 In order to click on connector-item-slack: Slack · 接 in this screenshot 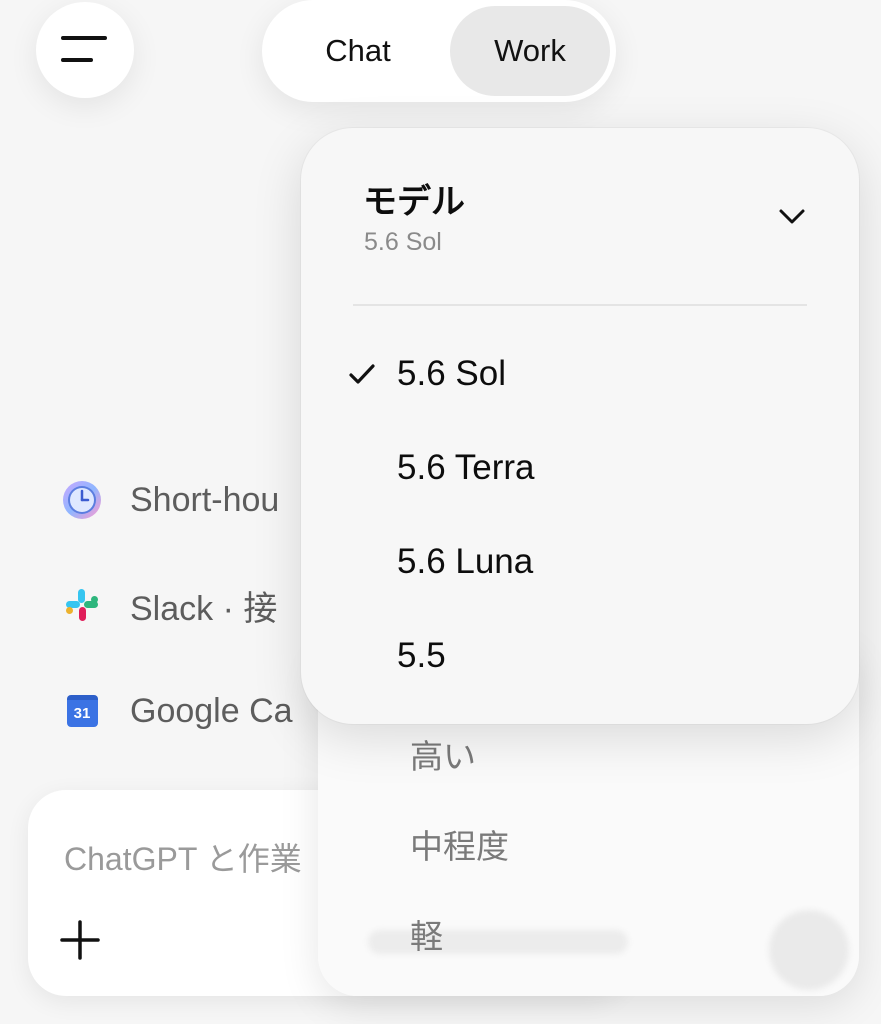, I will do `click(167, 605)`.